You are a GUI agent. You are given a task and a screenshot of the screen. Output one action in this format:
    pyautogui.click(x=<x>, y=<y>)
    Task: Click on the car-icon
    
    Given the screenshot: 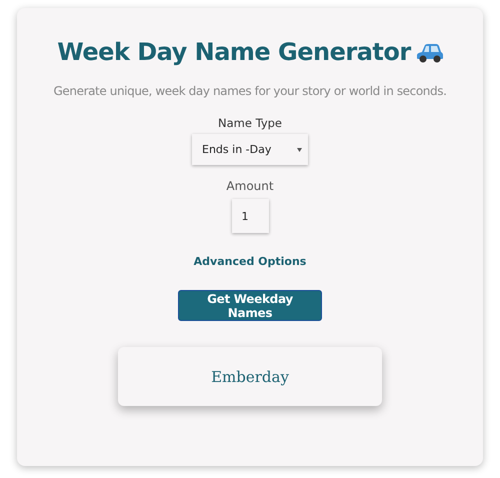 What is the action you would take?
    pyautogui.click(x=429, y=53)
    